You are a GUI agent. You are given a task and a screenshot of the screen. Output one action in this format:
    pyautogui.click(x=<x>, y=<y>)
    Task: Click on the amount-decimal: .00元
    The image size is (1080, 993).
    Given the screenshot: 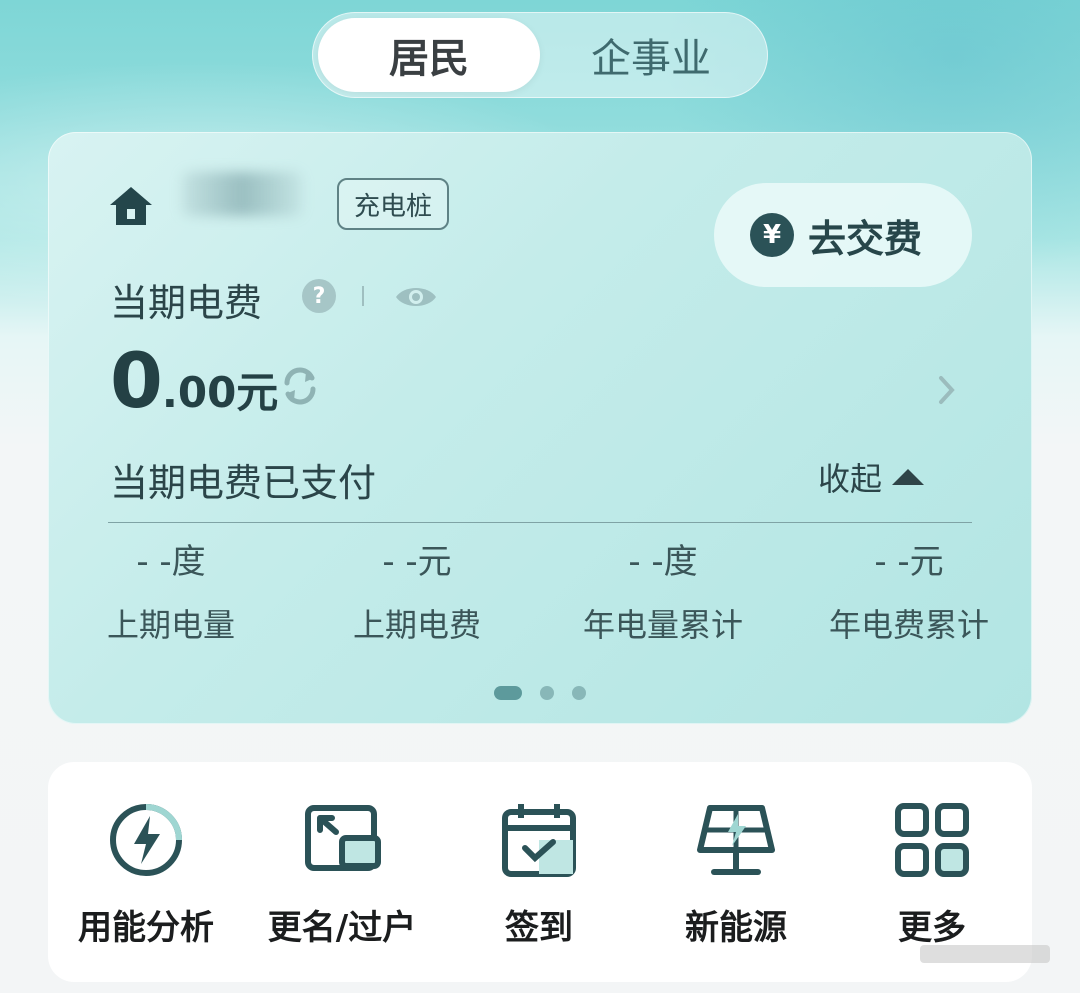 What is the action you would take?
    pyautogui.click(x=220, y=392)
    